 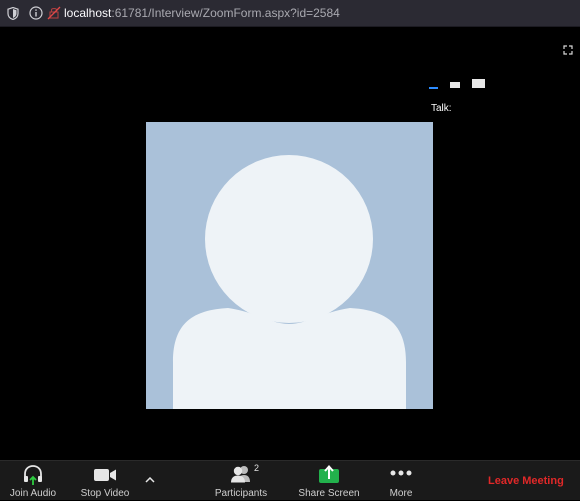 I want to click on participants-button: 2 Participants, so click(x=241, y=481).